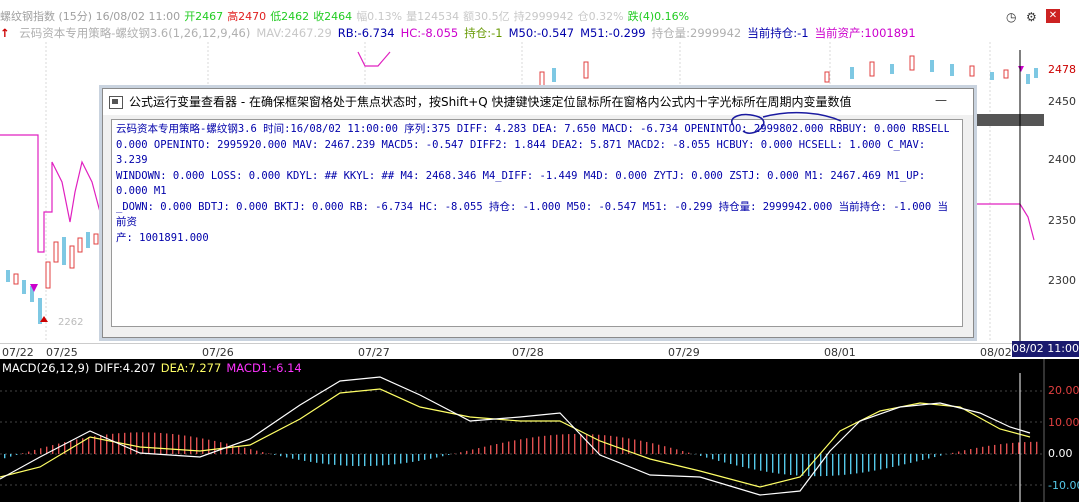 Image resolution: width=1079 pixels, height=502 pixels. Describe the element at coordinates (125, 368) in the screenshot. I see `macd-legend-item: DIFF:4.207` at that location.